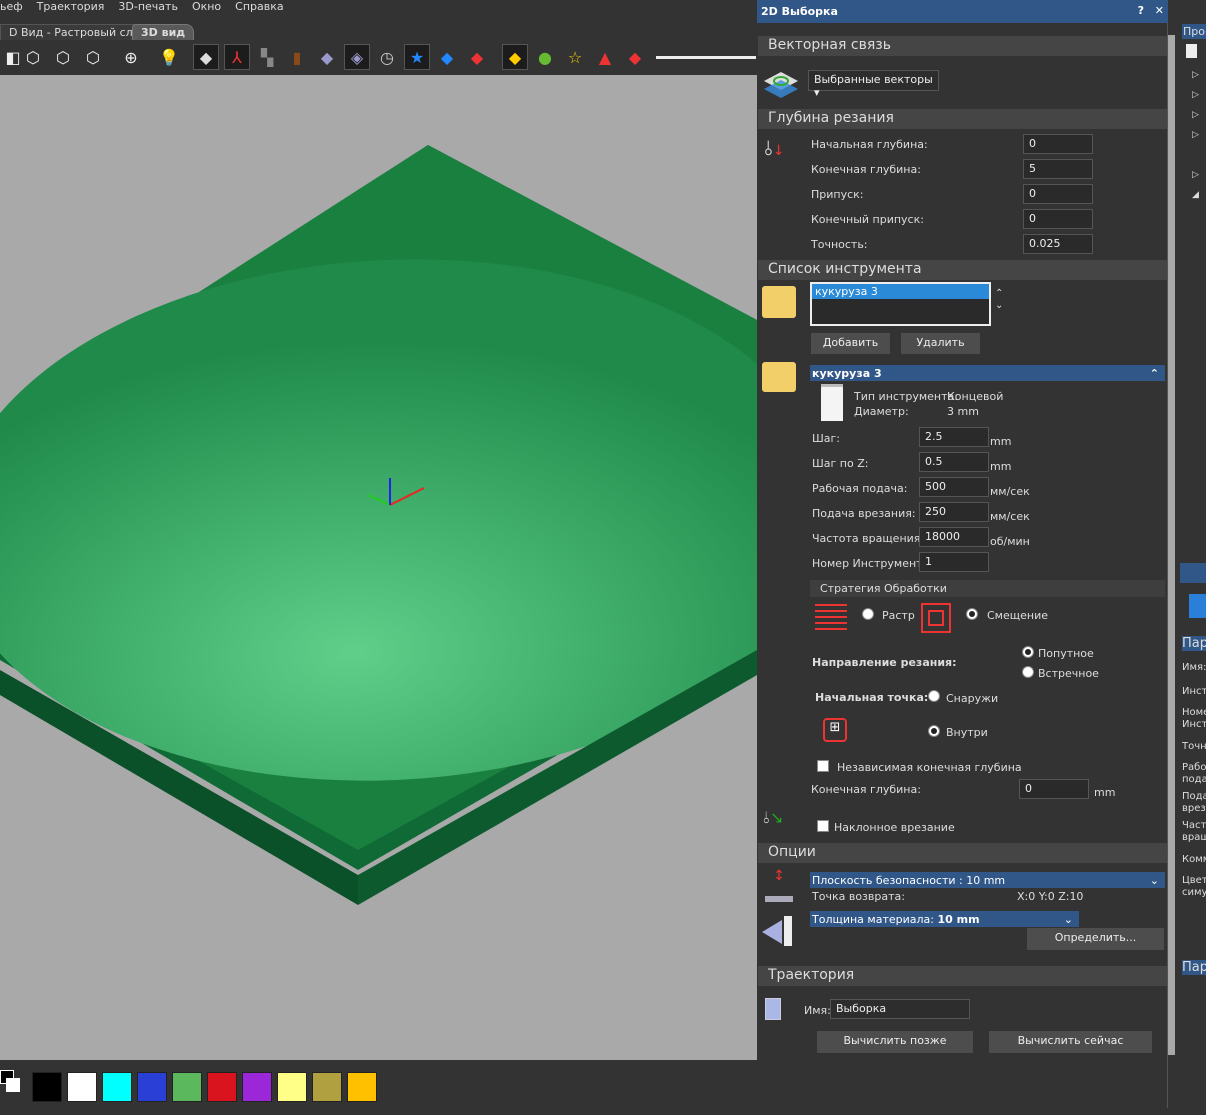  Describe the element at coordinates (11, 7) in the screenshot. I see `menu-relief: ьеф` at that location.